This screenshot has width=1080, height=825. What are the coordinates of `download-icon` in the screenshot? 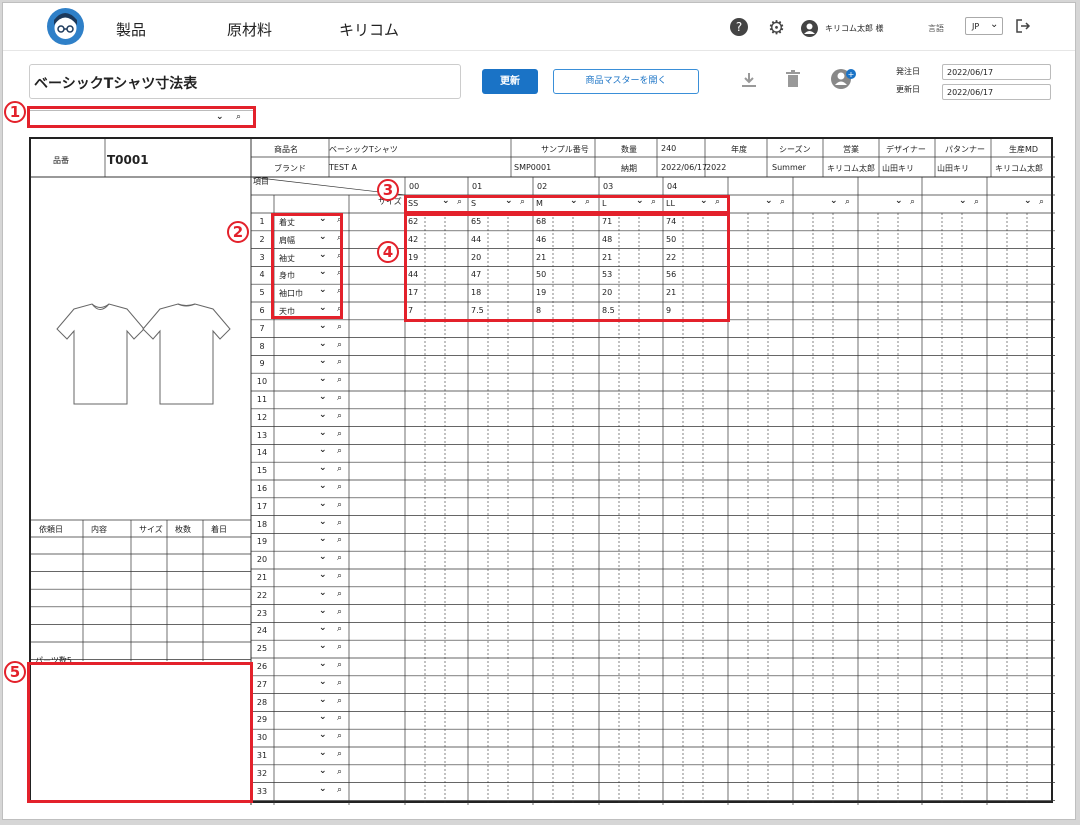 It's located at (749, 82).